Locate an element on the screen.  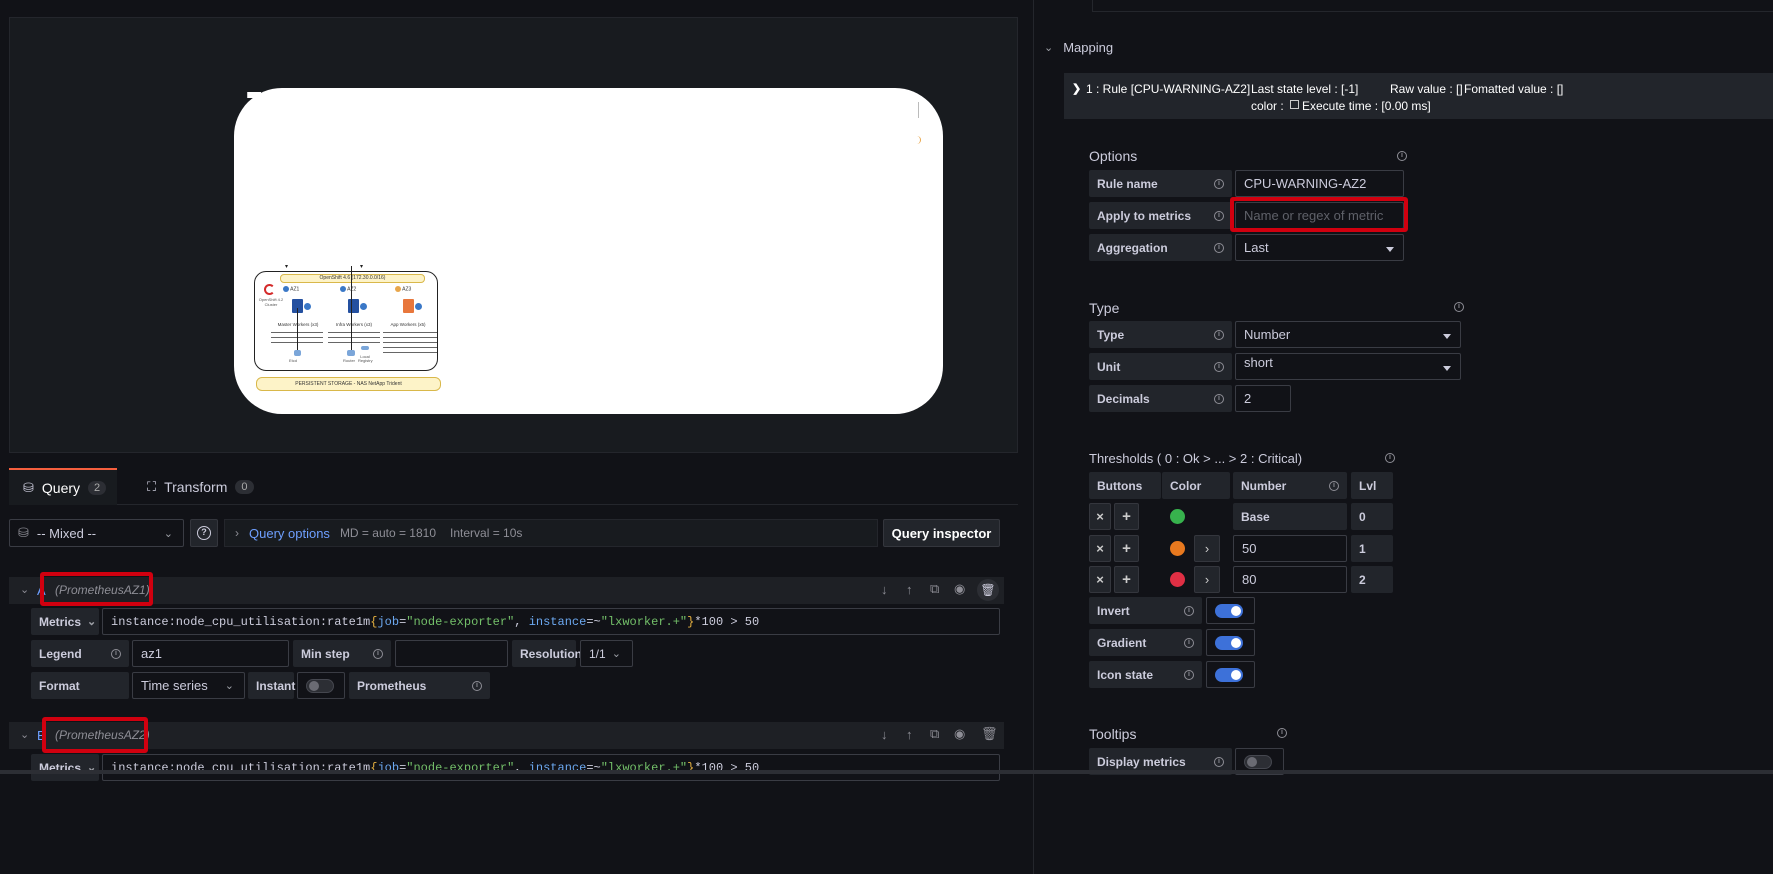
bottom-edge is located at coordinates (886, 772).